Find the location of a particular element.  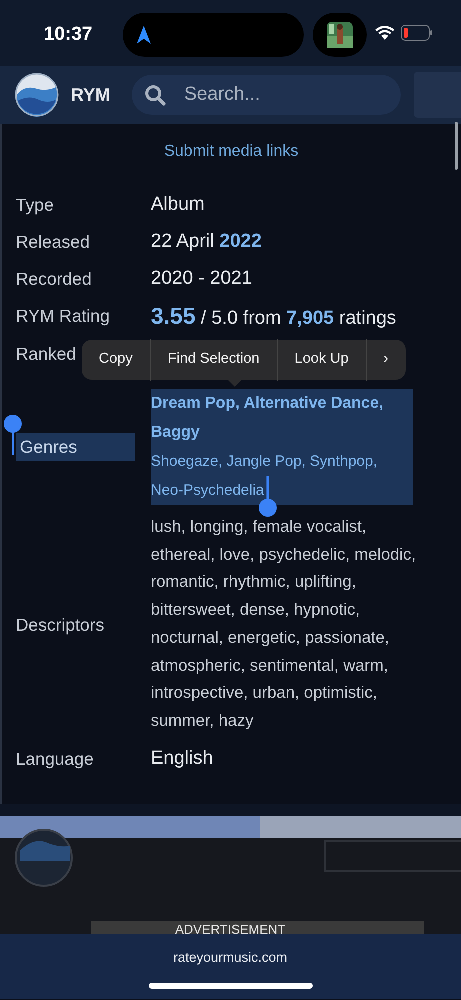

genre-link: Alternative Dance, is located at coordinates (314, 404).